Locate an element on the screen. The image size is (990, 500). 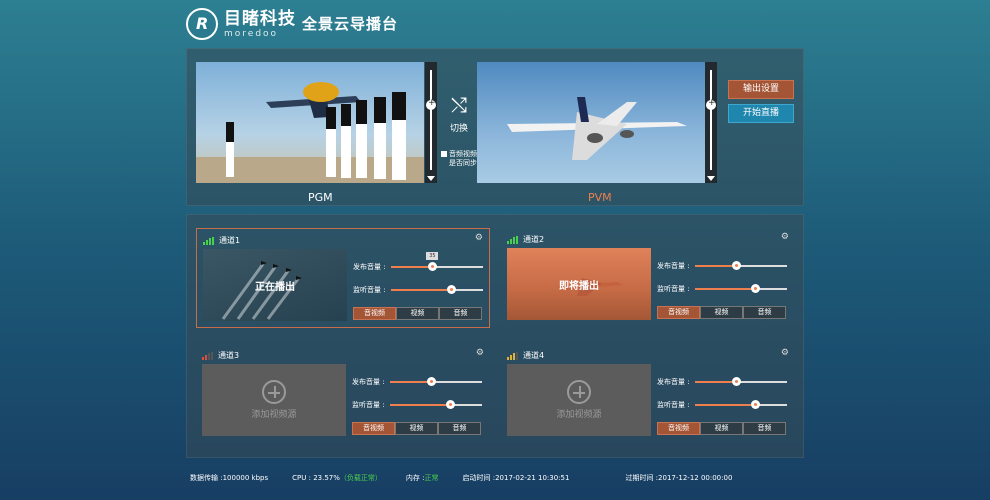
transfer-status: 数据传输 :100000 kbps is located at coordinates (229, 478).